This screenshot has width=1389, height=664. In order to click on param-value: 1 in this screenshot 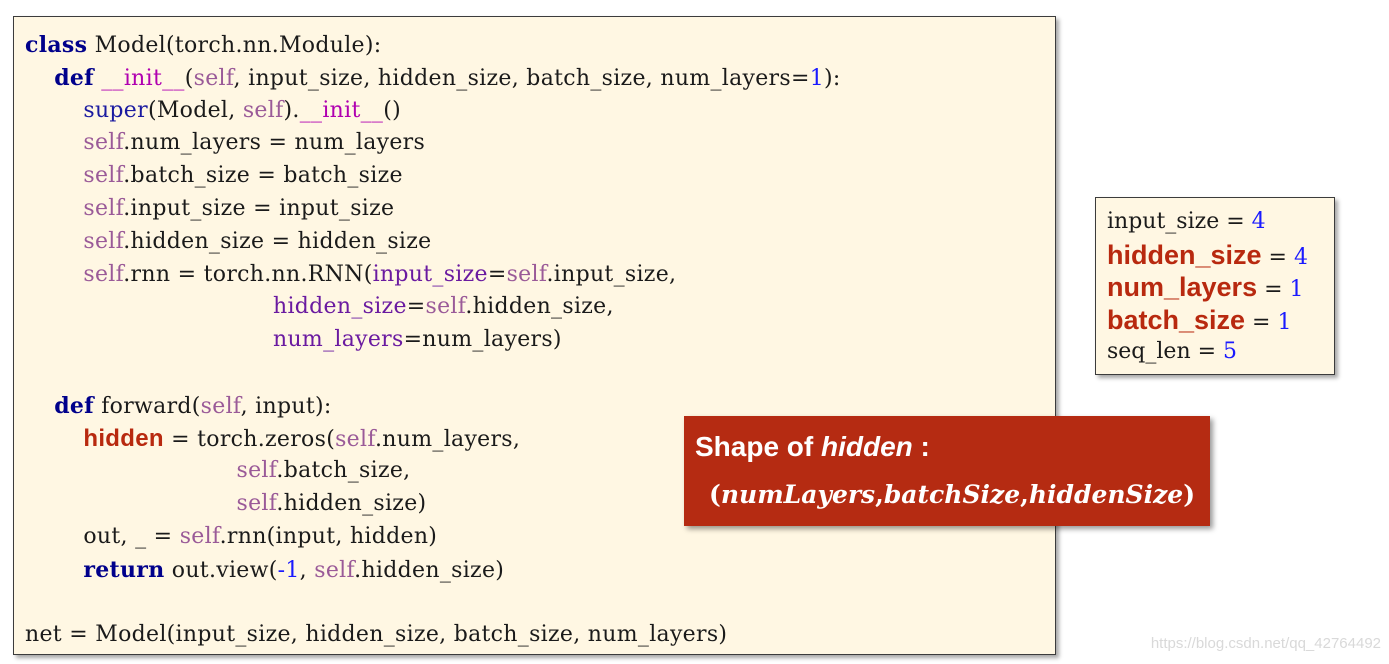, I will do `click(1296, 289)`.